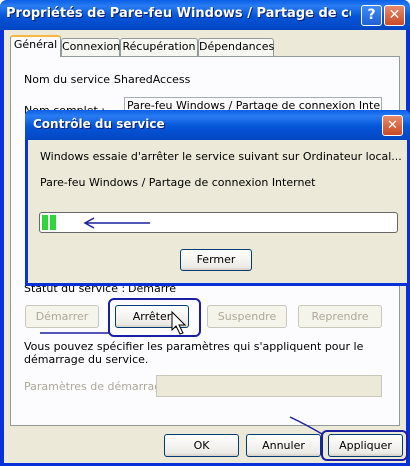 This screenshot has width=410, height=466. What do you see at coordinates (283, 445) in the screenshot?
I see `cancel-button: Annuler` at bounding box center [283, 445].